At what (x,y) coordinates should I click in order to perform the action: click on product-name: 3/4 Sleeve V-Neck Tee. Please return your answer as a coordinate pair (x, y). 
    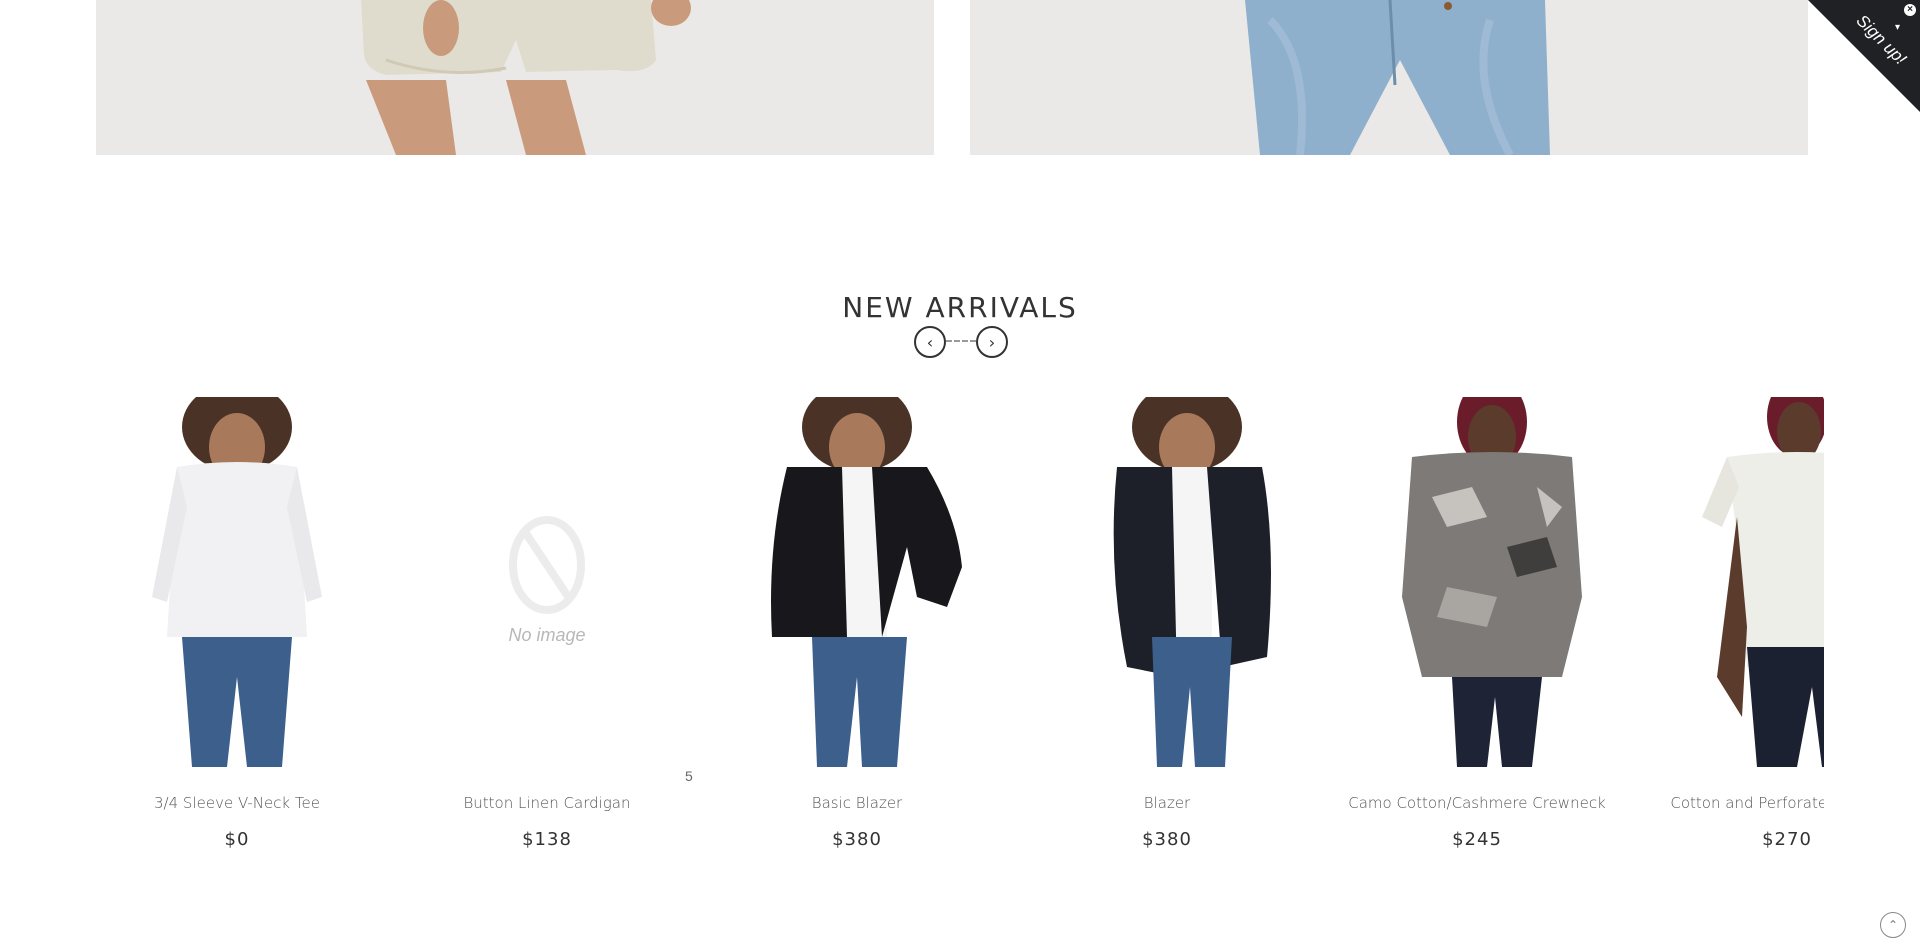
    Looking at the image, I should click on (237, 803).